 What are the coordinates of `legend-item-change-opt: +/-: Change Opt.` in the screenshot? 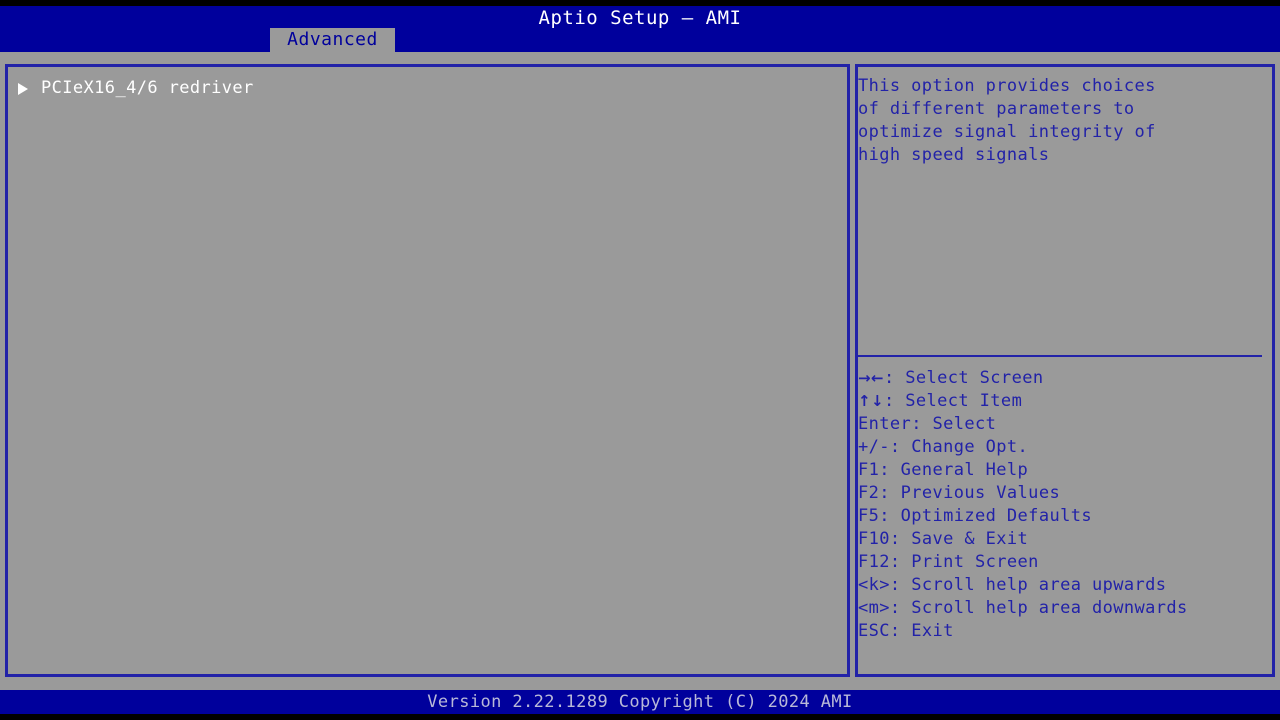 It's located at (1063, 447).